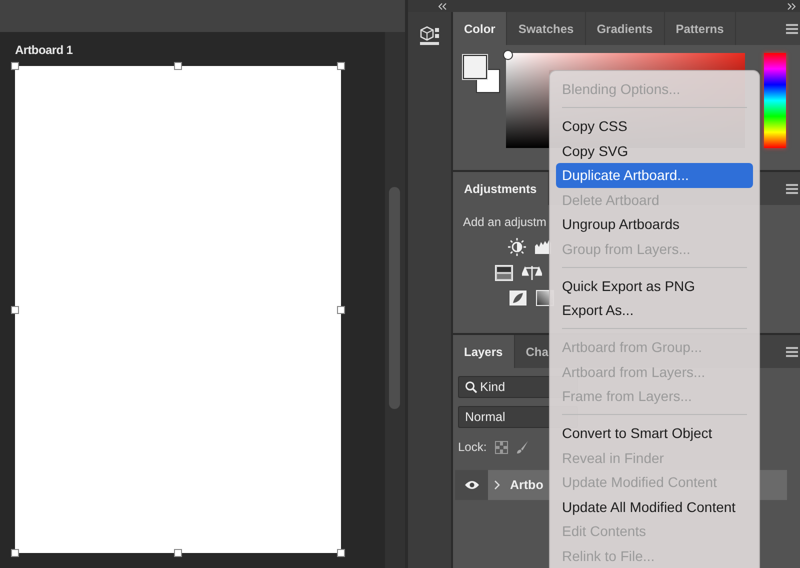 The image size is (800, 568). I want to click on expand-icon, so click(791, 6).